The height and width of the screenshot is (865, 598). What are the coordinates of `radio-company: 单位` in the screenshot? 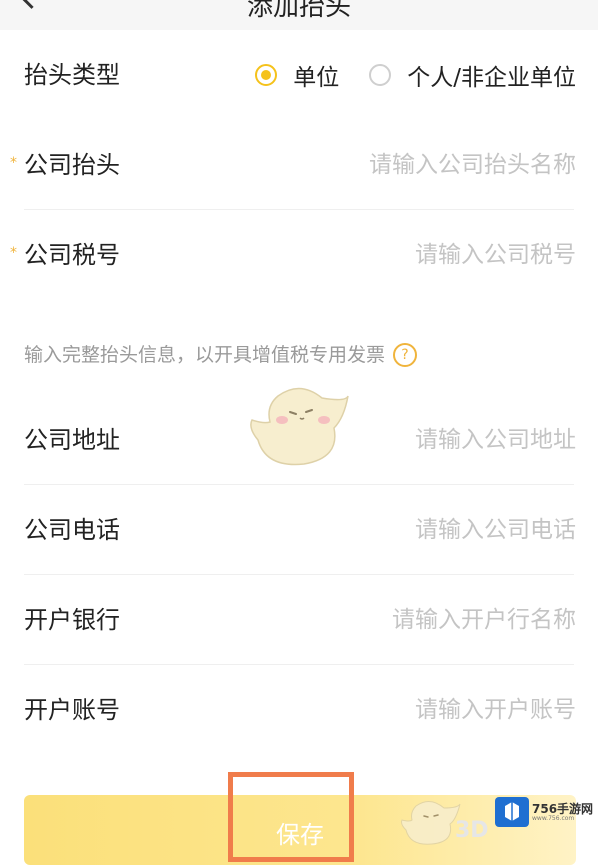 It's located at (297, 75).